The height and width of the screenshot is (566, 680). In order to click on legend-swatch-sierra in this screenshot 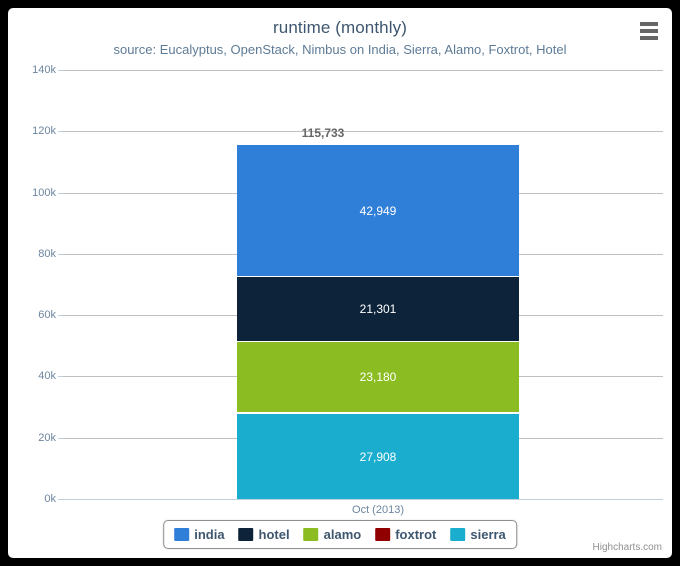, I will do `click(458, 534)`.